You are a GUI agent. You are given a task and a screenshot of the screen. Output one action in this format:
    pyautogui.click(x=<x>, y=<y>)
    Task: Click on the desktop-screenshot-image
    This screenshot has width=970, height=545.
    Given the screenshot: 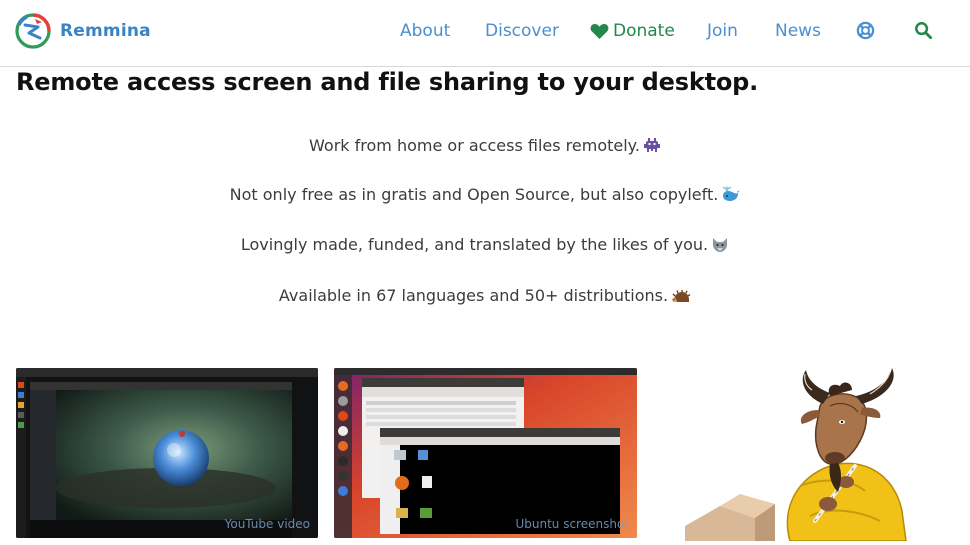 What is the action you would take?
    pyautogui.click(x=167, y=453)
    